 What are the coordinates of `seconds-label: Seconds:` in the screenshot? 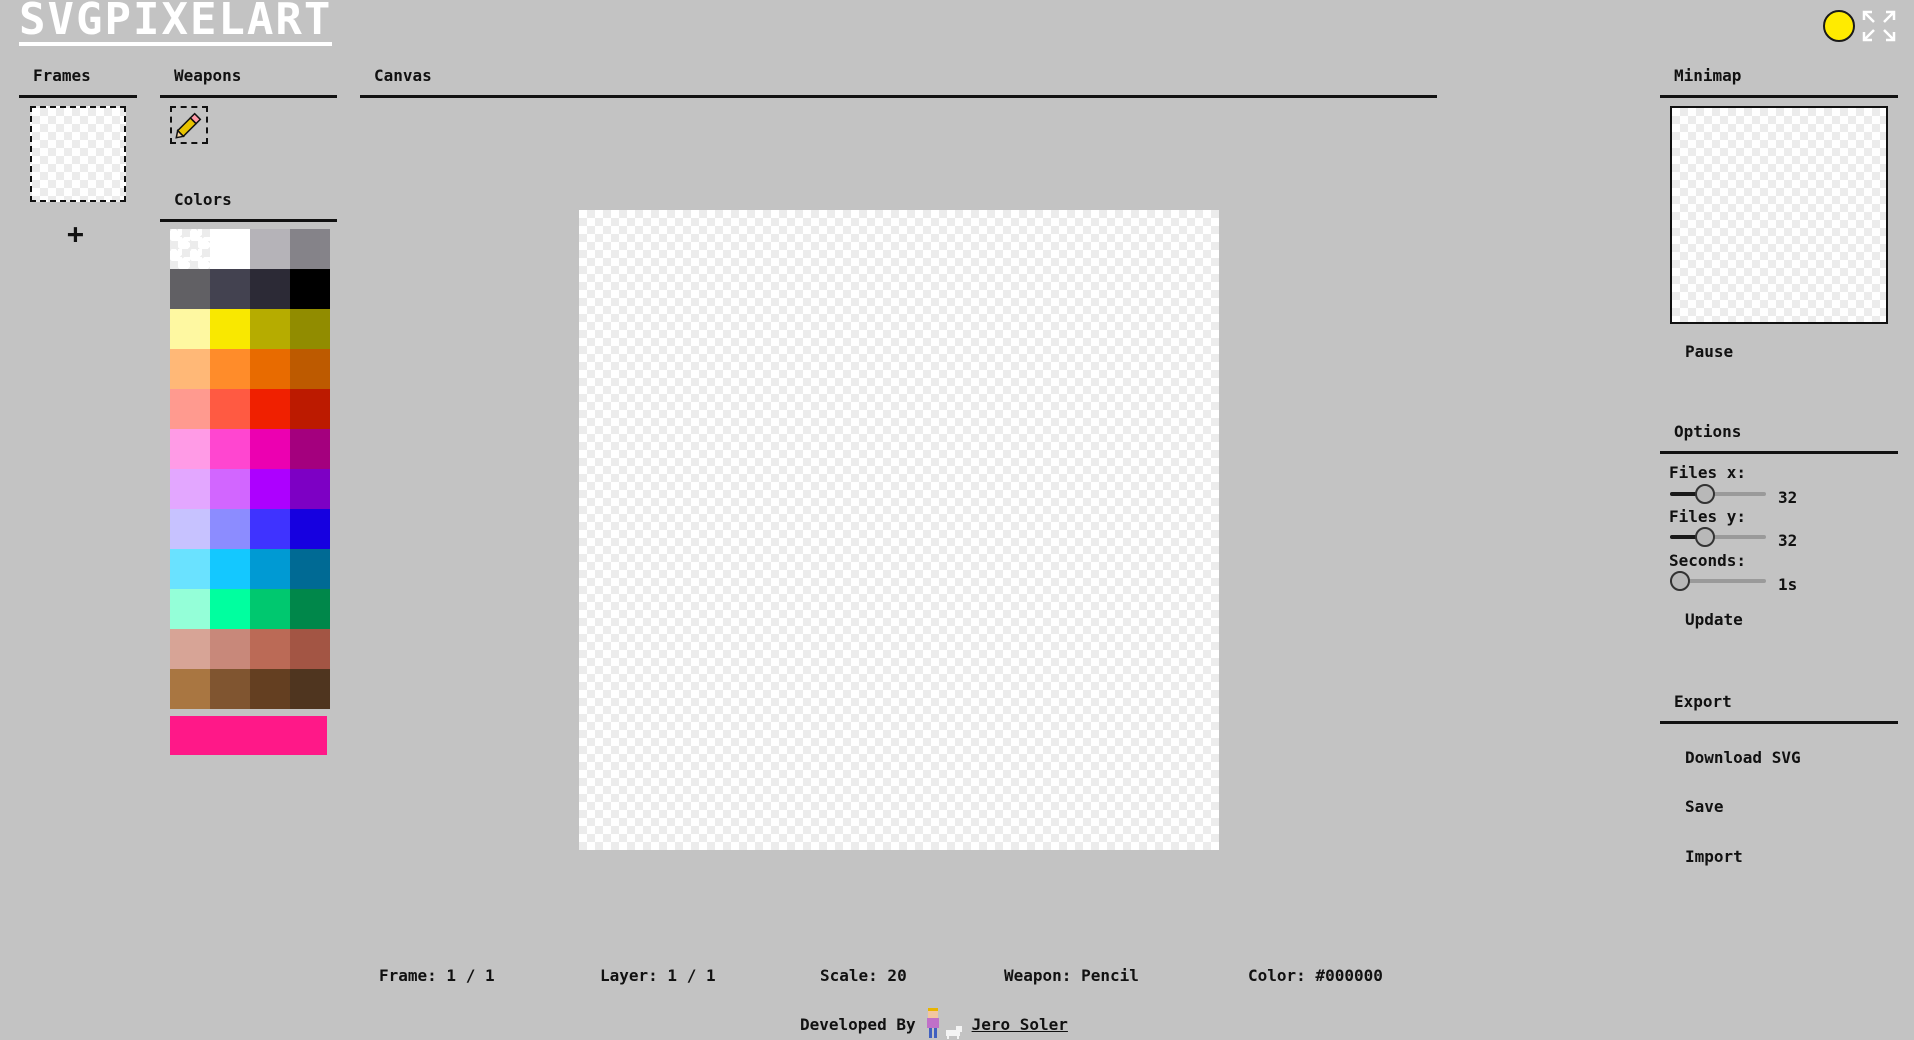 It's located at (1708, 560).